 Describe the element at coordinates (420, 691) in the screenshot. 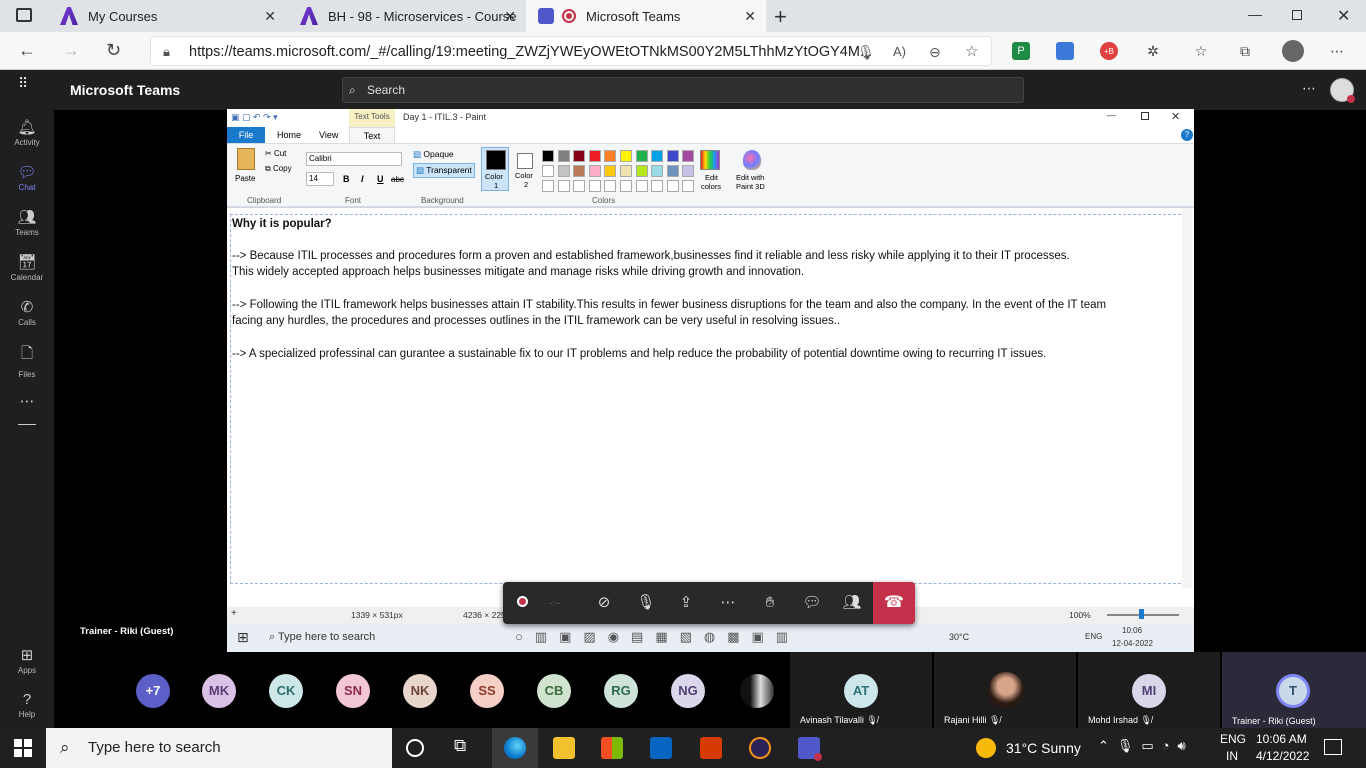

I see `participant-avatar: NK` at that location.